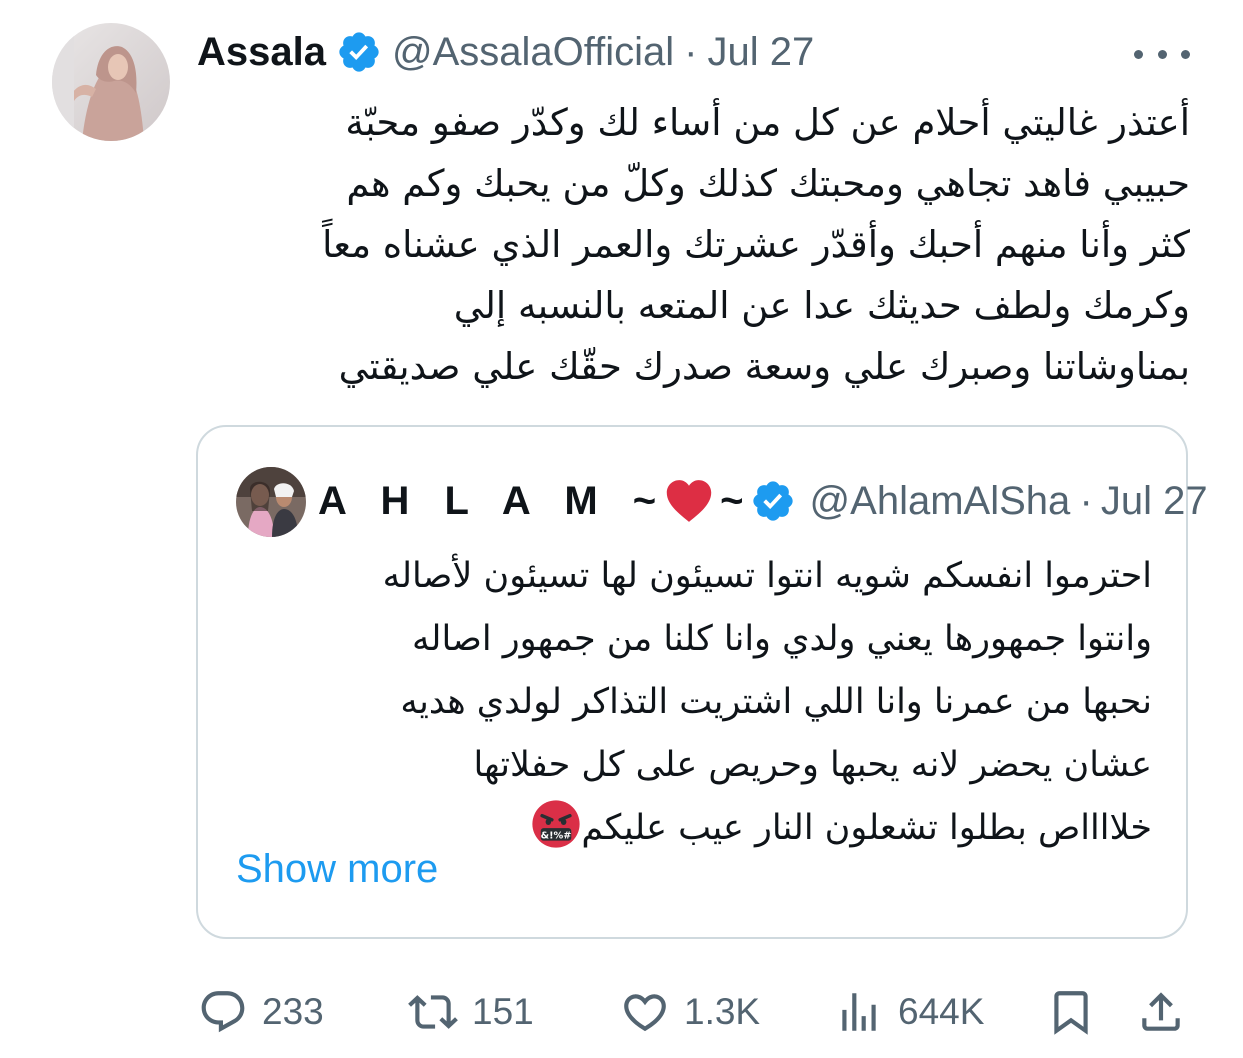  I want to click on like-count: 1.3K, so click(722, 1011).